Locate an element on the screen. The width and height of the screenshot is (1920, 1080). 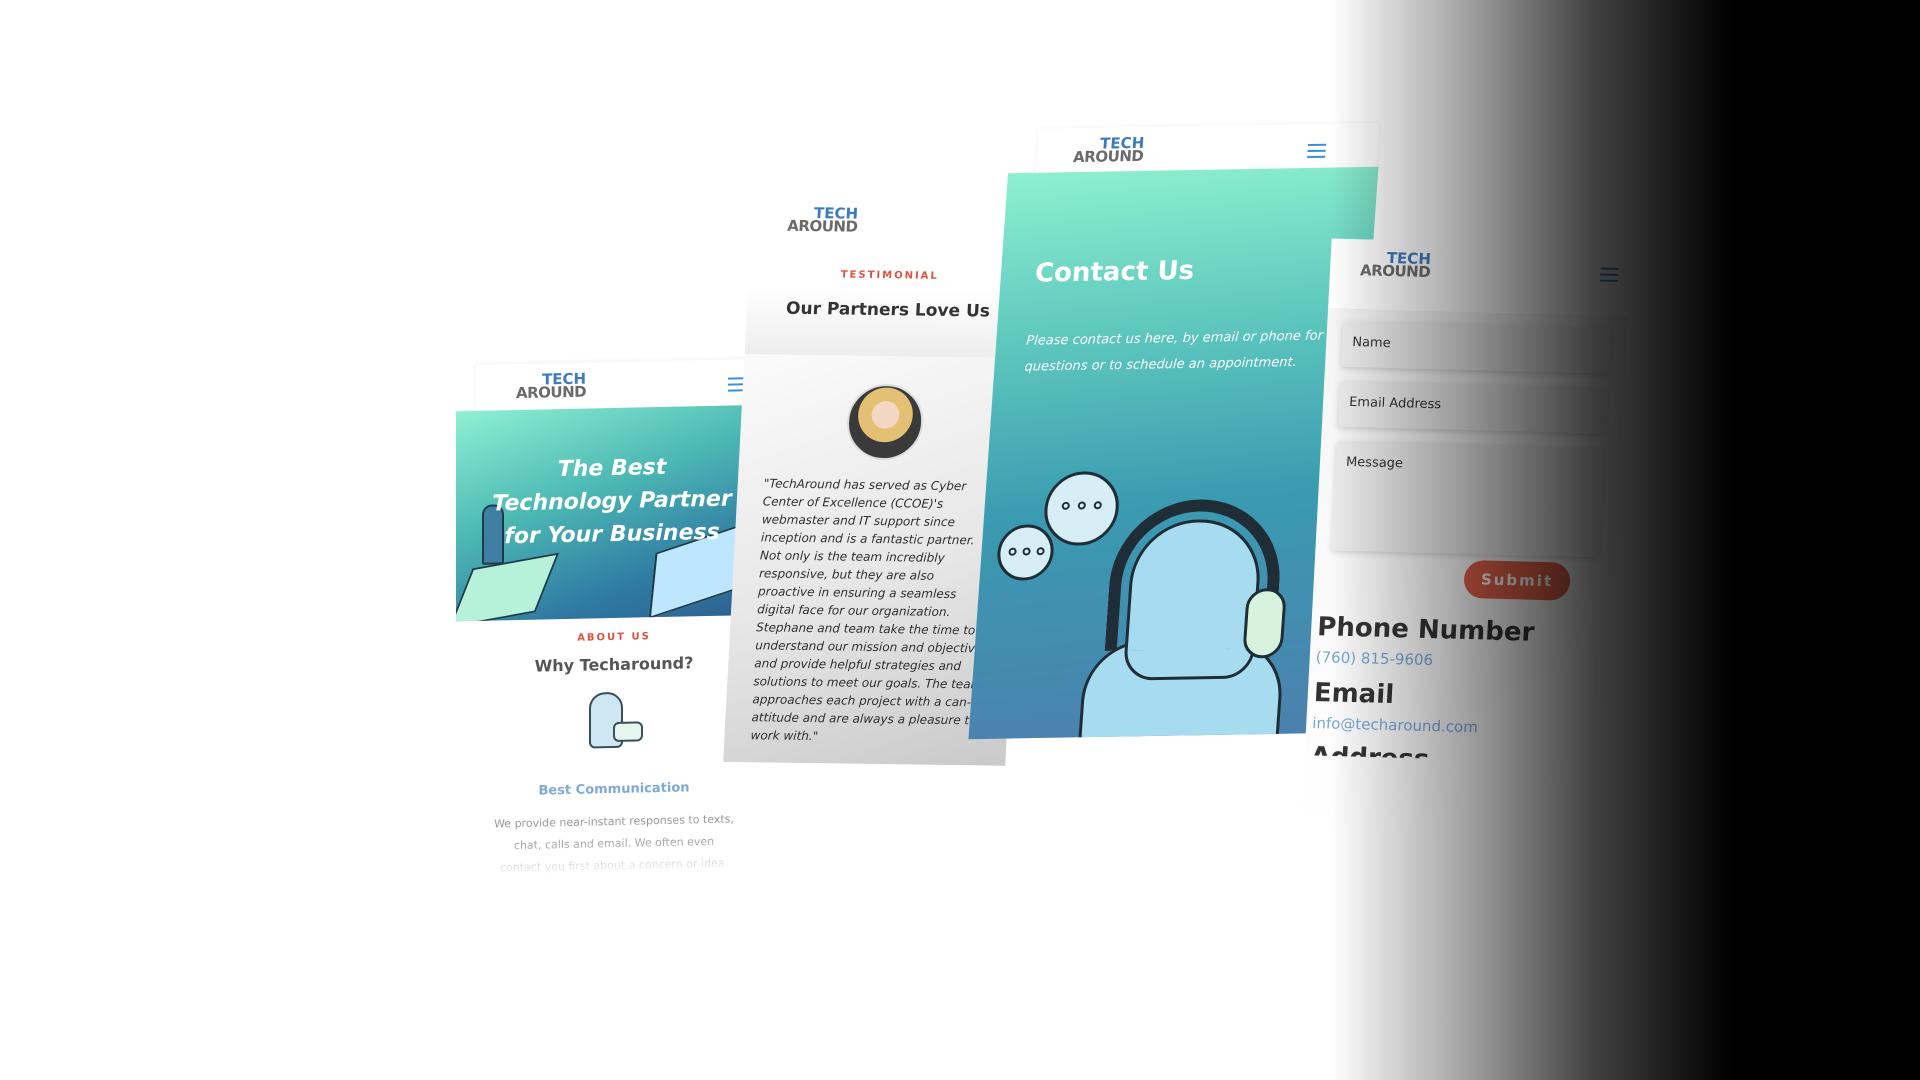
about-heading: Why Techaround? is located at coordinates (614, 664).